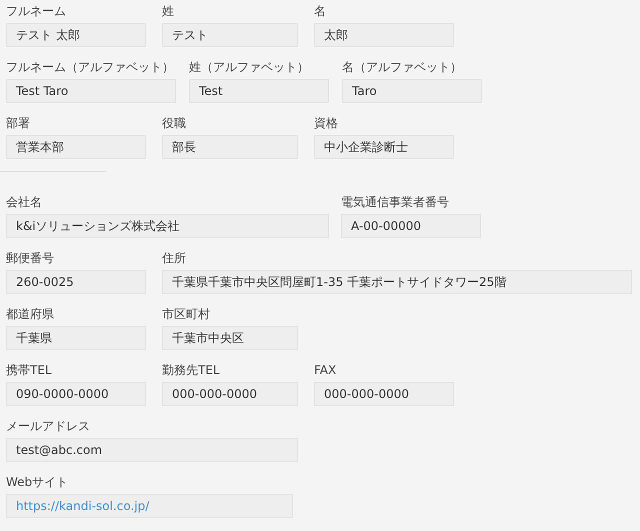  I want to click on field-label: 電気通信事業者番号, so click(395, 202).